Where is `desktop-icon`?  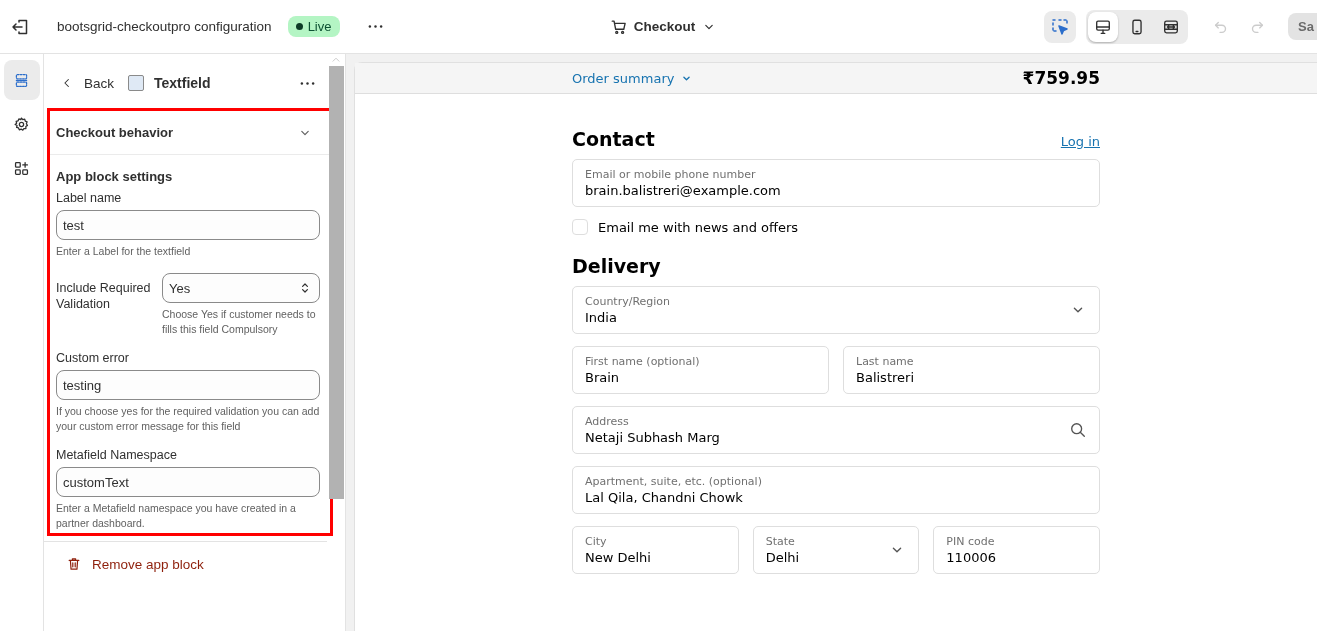
desktop-icon is located at coordinates (1103, 26).